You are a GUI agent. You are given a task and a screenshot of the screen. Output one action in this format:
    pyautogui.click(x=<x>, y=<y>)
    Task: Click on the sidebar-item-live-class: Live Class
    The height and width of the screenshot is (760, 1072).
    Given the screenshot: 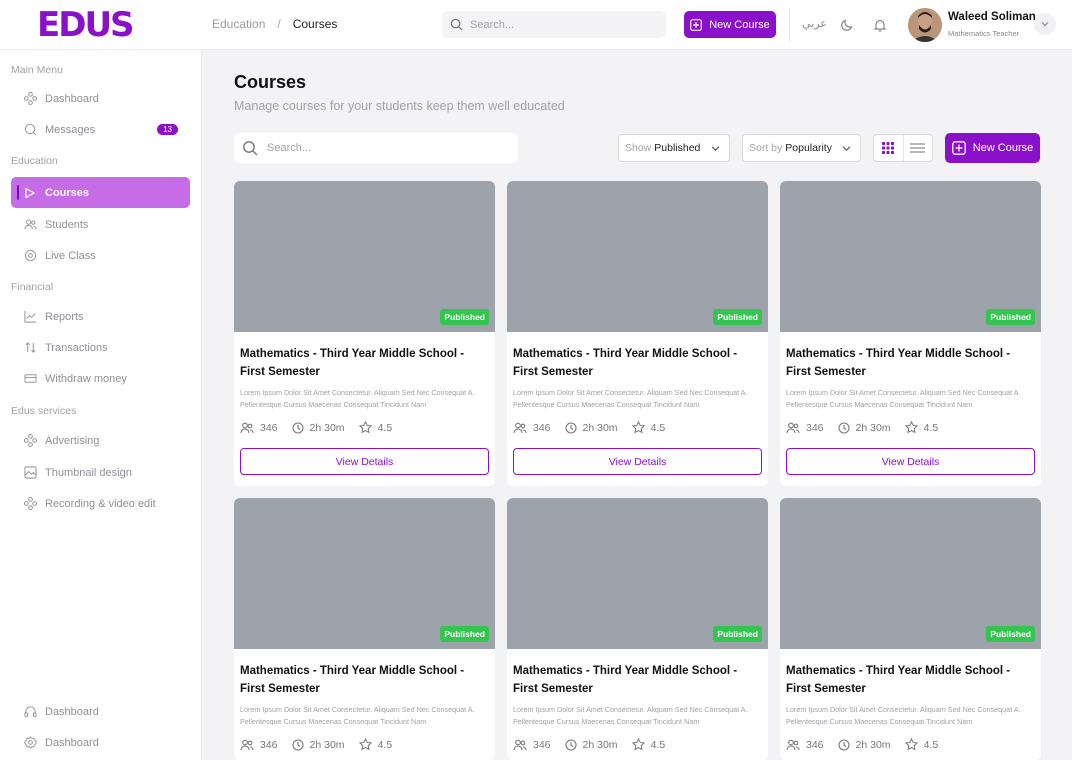 What is the action you would take?
    pyautogui.click(x=100, y=255)
    